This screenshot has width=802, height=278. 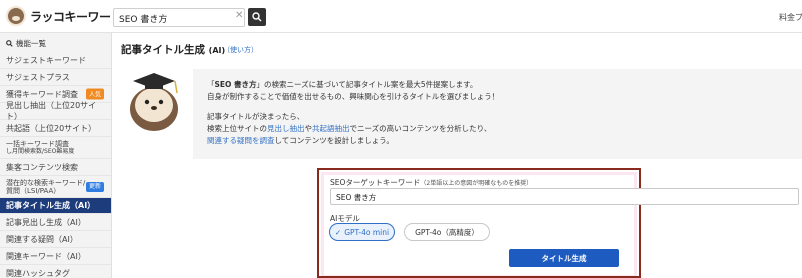 What do you see at coordinates (46, 182) in the screenshot?
I see `sidebar-item-label: 潜在的な検索キーワード/` at bounding box center [46, 182].